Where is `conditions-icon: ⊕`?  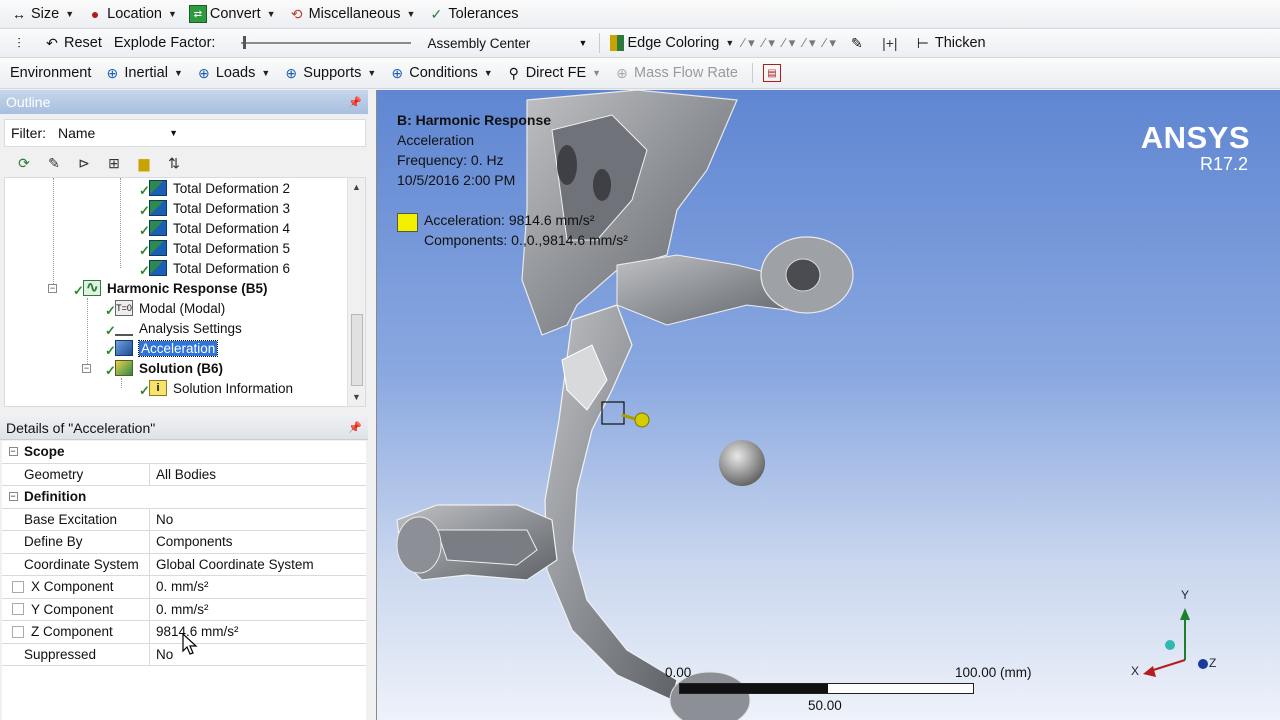
conditions-icon: ⊕ is located at coordinates (397, 72).